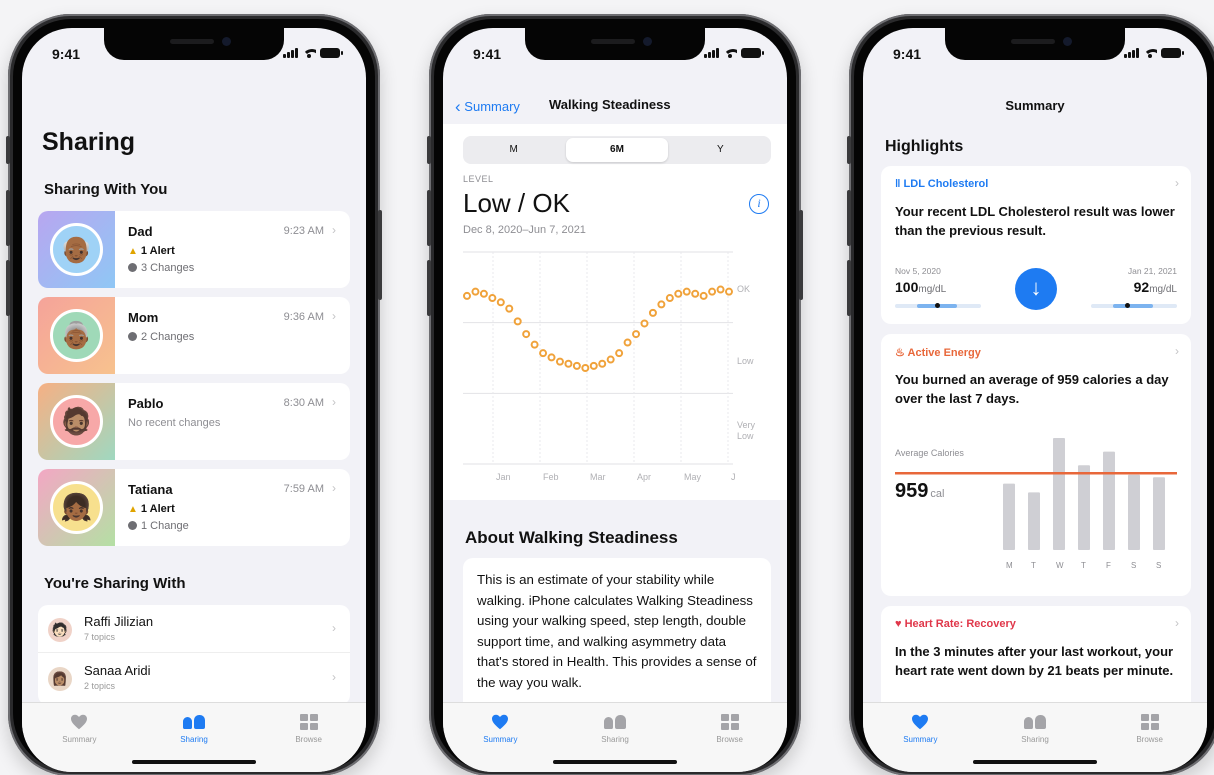  What do you see at coordinates (334, 677) in the screenshot?
I see `chevron-right-icon: ›` at bounding box center [334, 677].